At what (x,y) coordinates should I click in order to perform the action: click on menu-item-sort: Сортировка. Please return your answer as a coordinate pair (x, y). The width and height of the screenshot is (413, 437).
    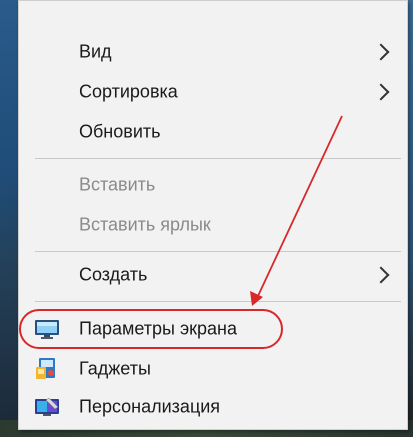
    Looking at the image, I should click on (213, 92).